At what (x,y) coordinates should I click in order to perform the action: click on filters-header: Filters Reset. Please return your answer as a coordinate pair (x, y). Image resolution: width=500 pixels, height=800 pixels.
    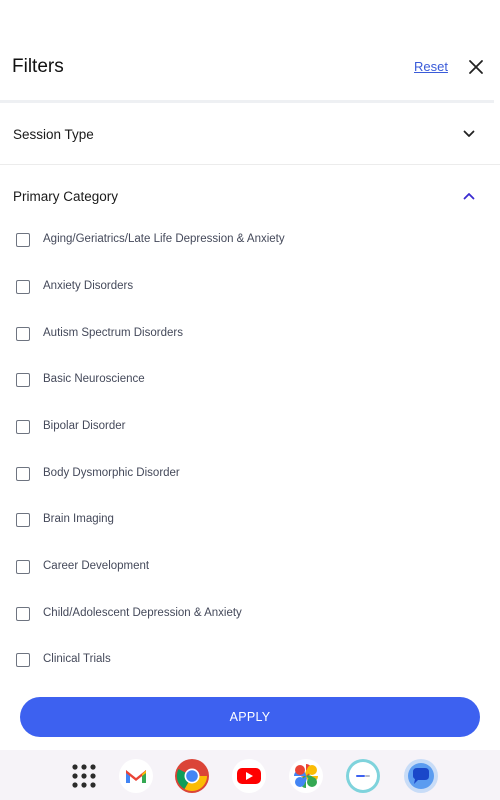
    Looking at the image, I should click on (250, 51).